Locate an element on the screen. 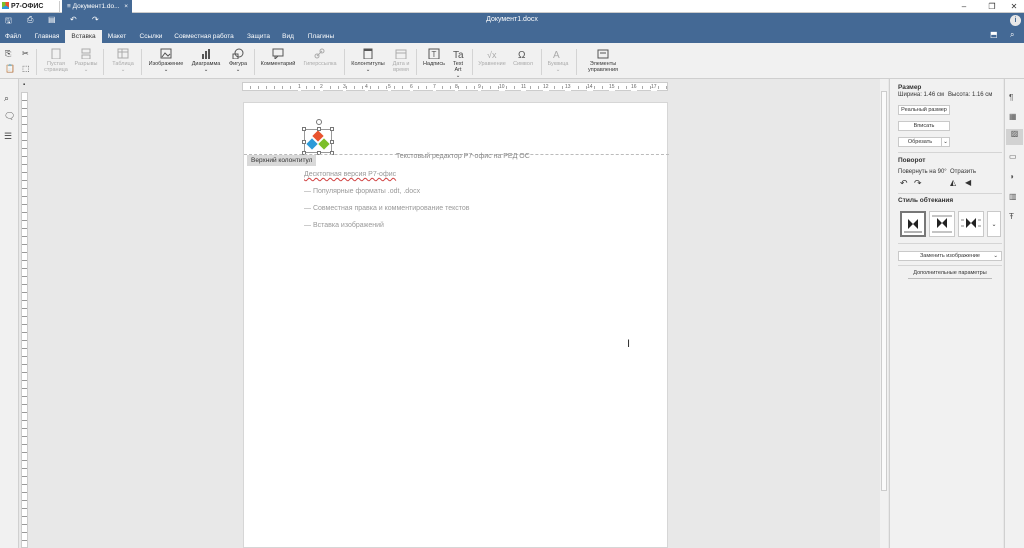 This screenshot has height=548, width=1024. paragraph-settings-icon: ¶ is located at coordinates (1011, 97).